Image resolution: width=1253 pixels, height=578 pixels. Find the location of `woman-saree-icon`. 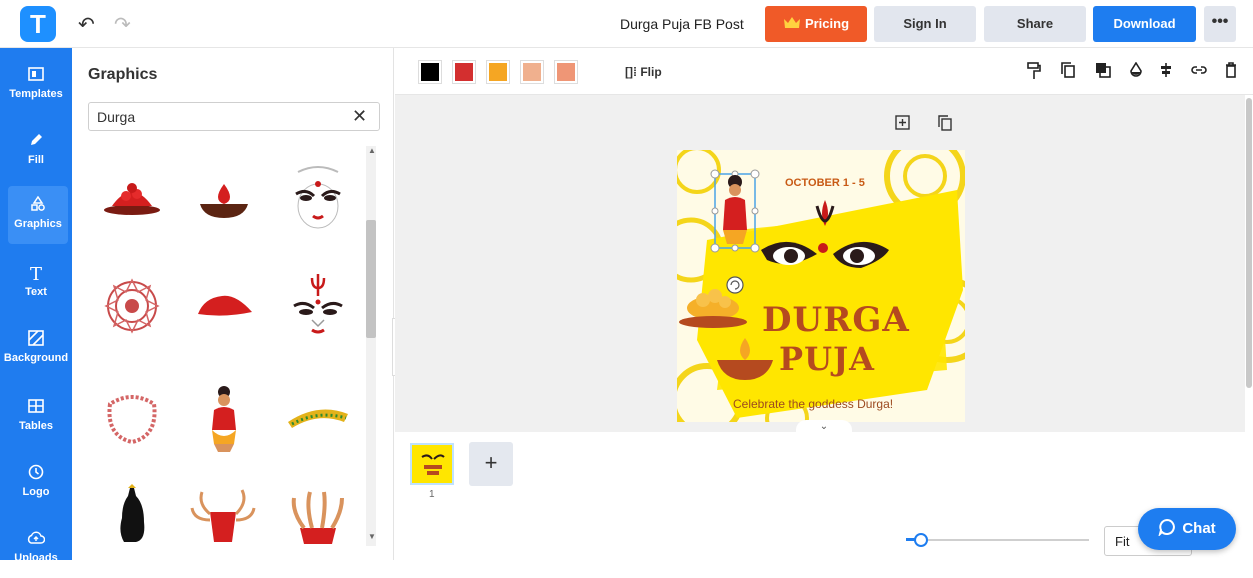

woman-saree-icon is located at coordinates (224, 419).